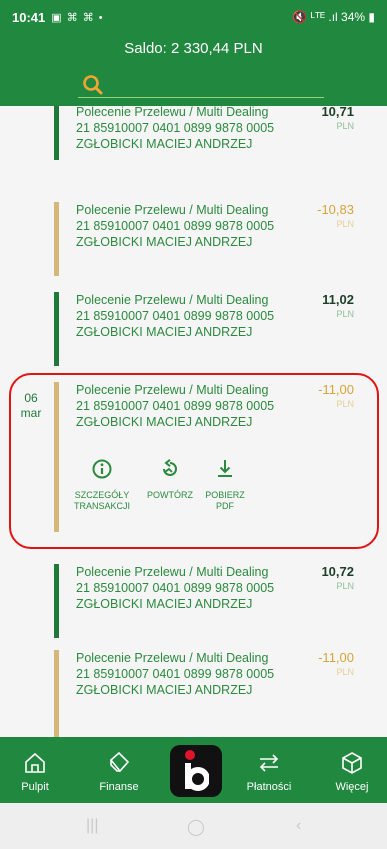 The height and width of the screenshot is (849, 387). I want to click on transaction-item, so click(215, 729).